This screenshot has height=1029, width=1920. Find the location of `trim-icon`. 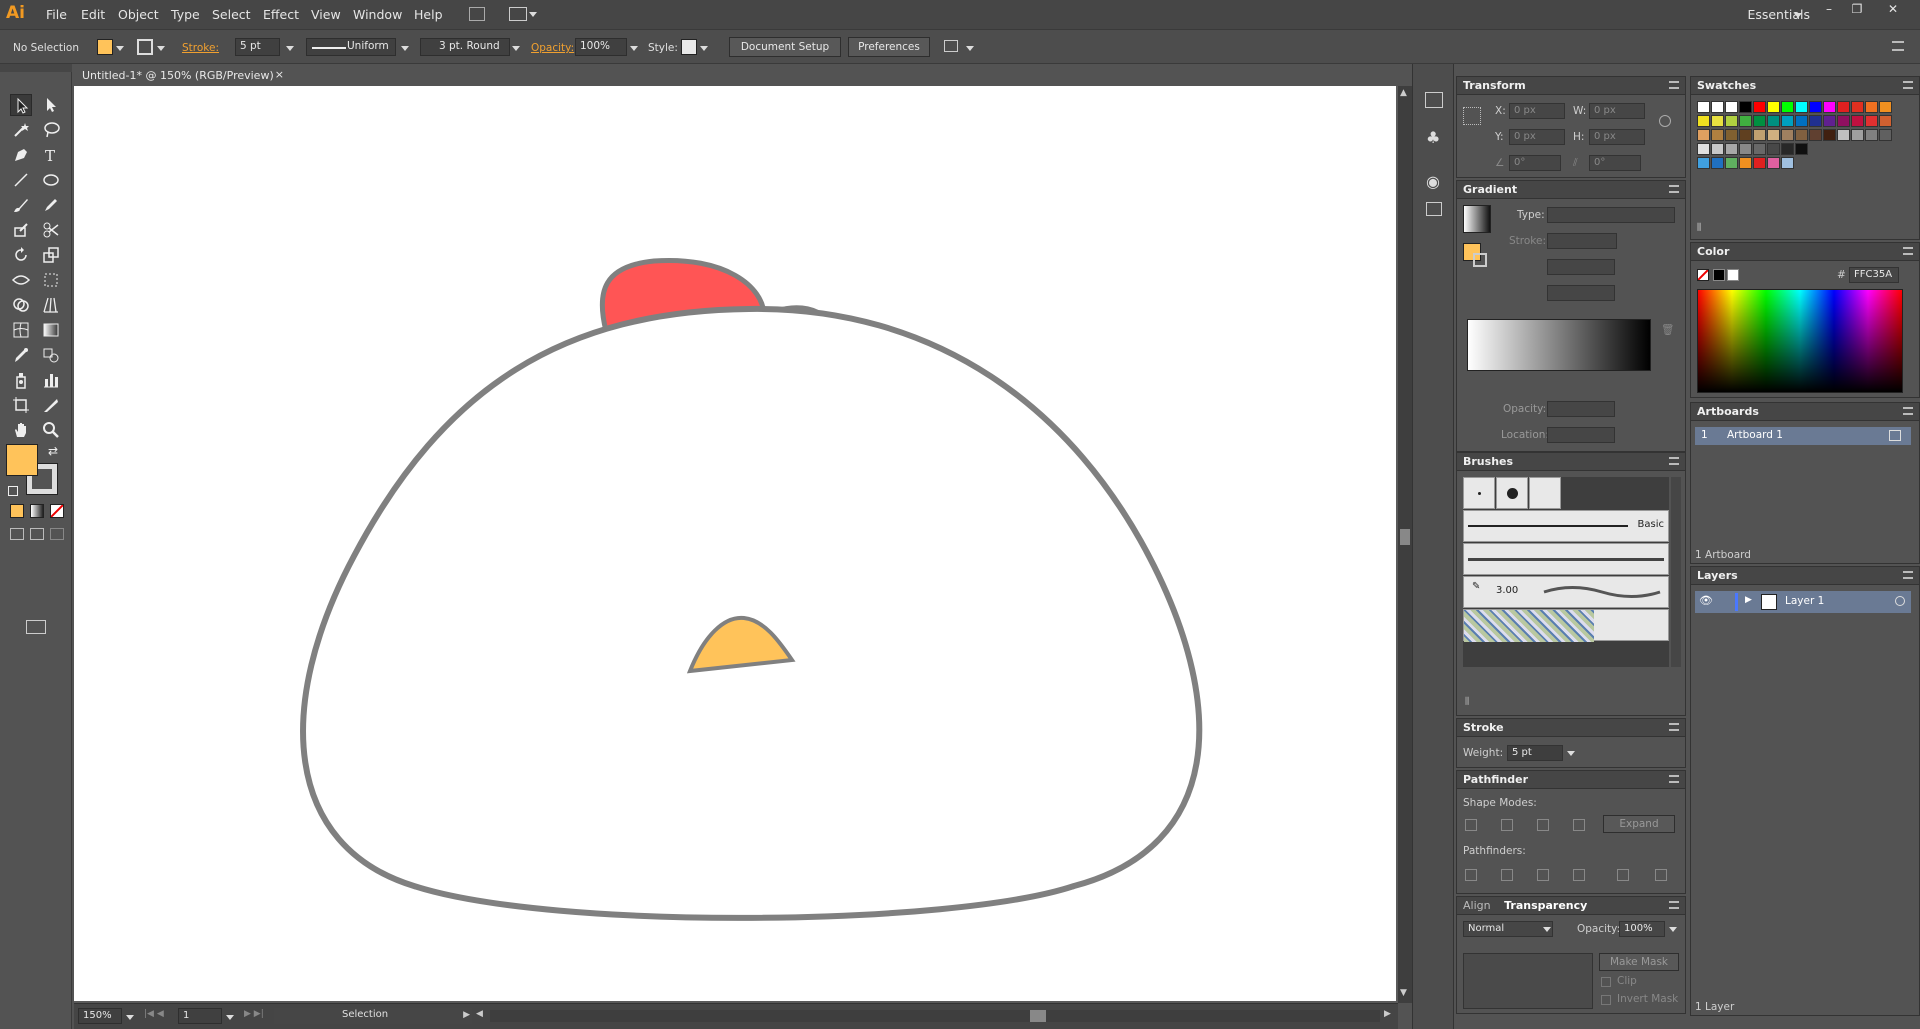

trim-icon is located at coordinates (1507, 875).